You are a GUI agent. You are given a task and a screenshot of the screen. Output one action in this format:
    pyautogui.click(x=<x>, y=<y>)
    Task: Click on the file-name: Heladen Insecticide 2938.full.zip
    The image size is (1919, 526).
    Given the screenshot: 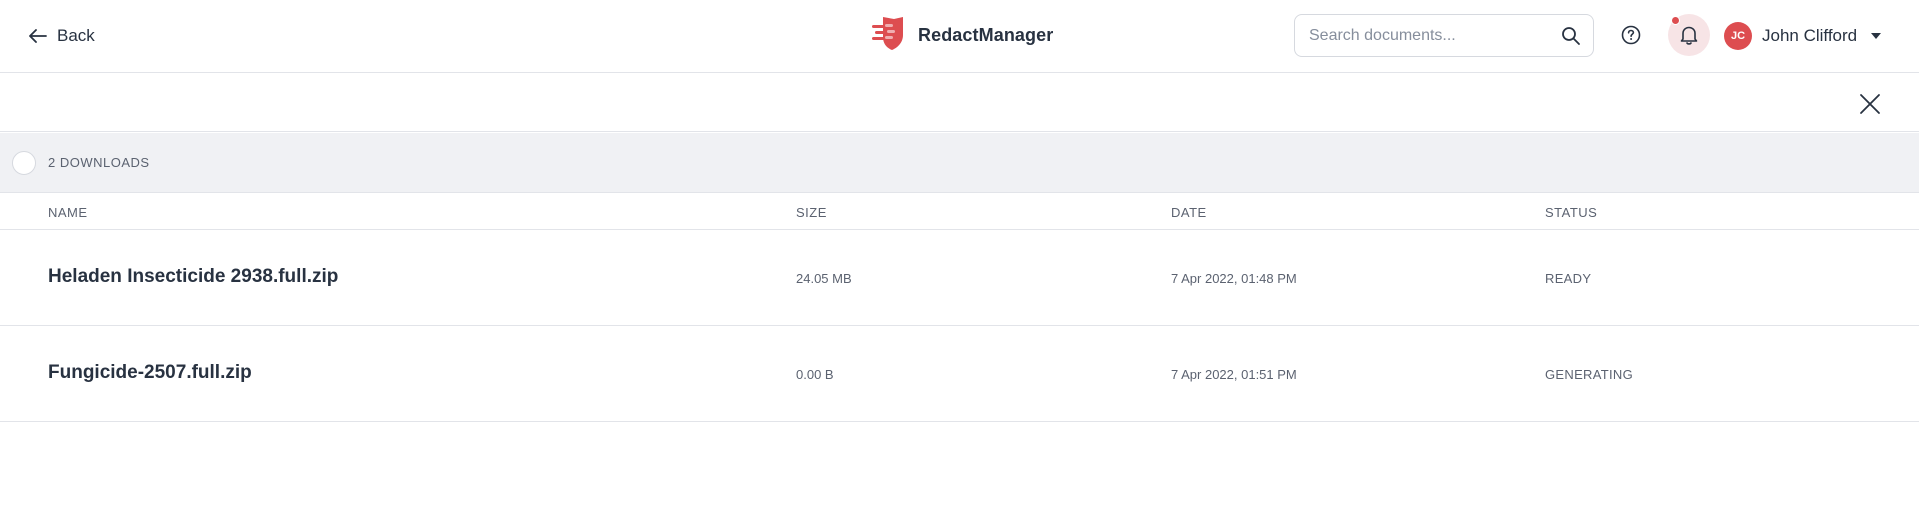 What is the action you would take?
    pyautogui.click(x=193, y=276)
    